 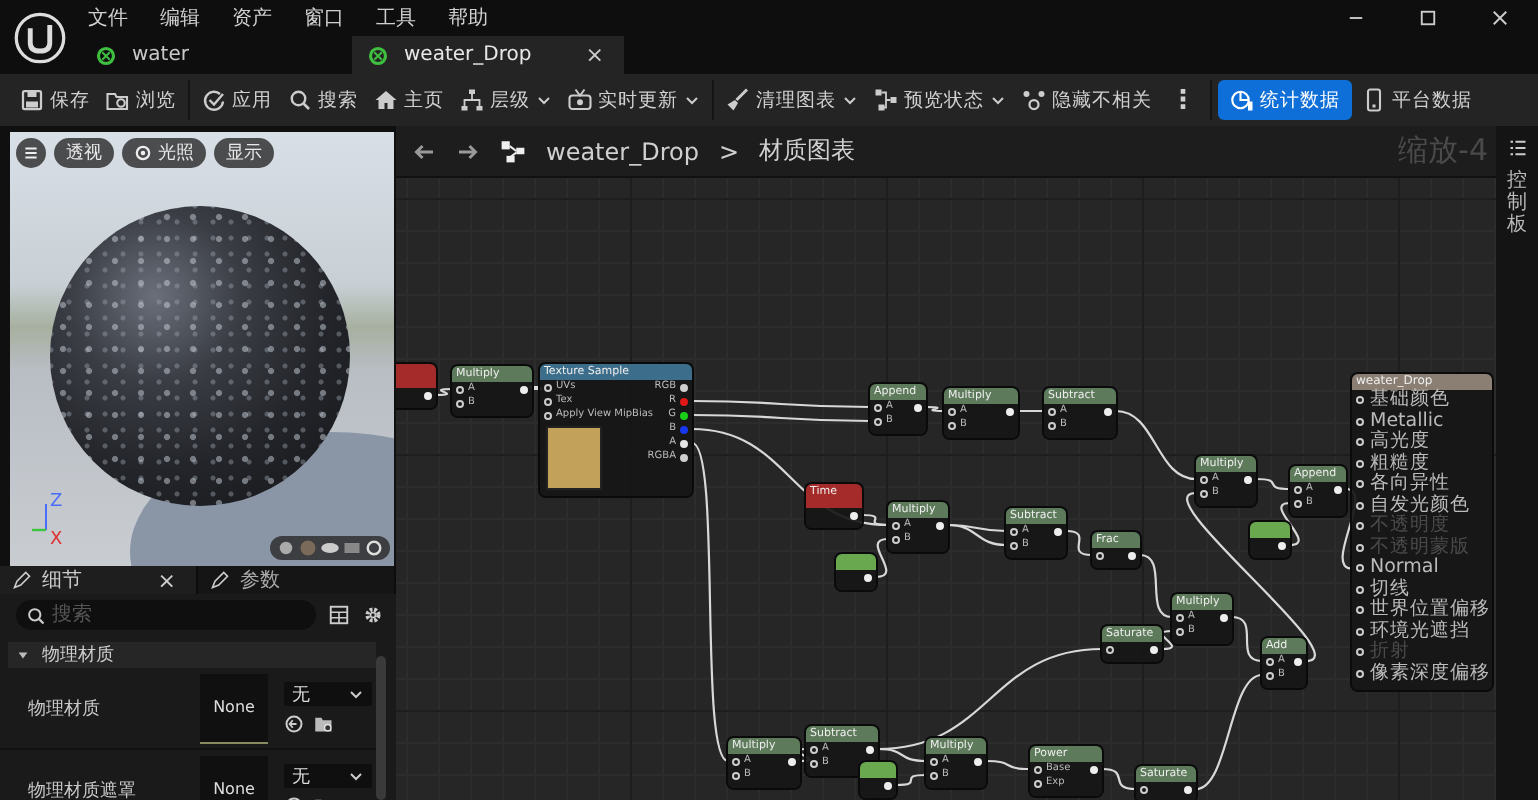 I want to click on texture-preview, so click(x=574, y=458).